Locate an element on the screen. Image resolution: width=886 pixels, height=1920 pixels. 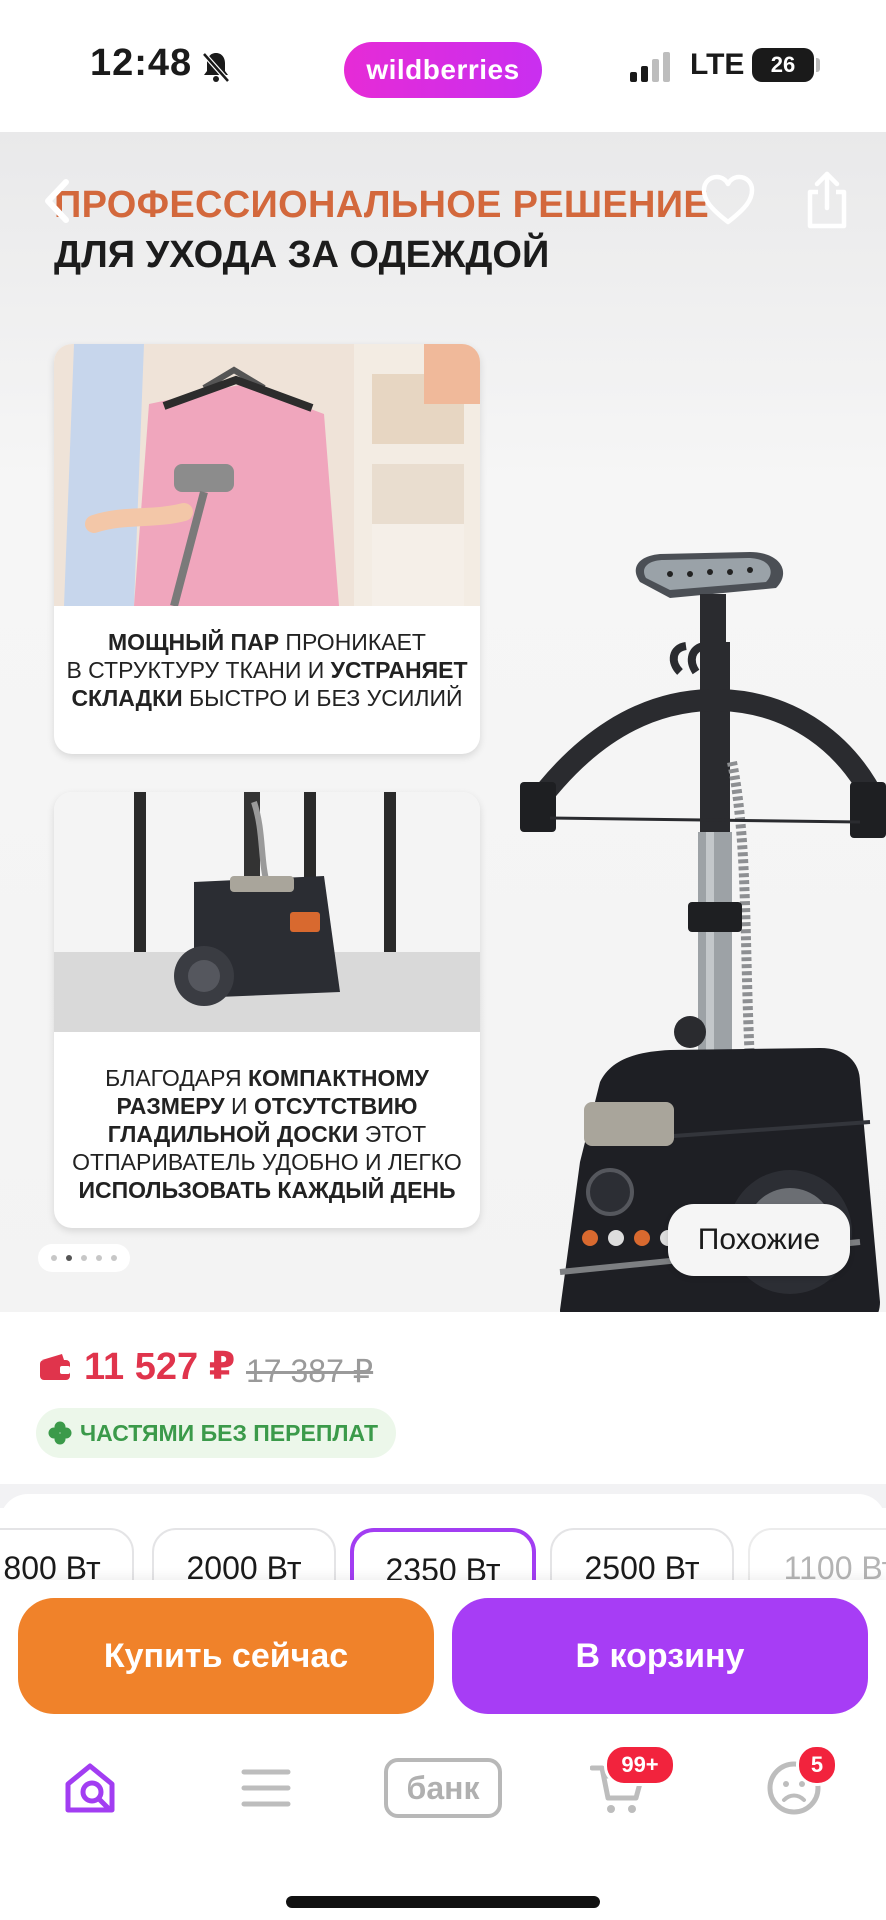
gallery-headline: ПРОФЕССИОНАЛЬНОЕ РЕШЕНИЕ is located at coordinates (381, 205).